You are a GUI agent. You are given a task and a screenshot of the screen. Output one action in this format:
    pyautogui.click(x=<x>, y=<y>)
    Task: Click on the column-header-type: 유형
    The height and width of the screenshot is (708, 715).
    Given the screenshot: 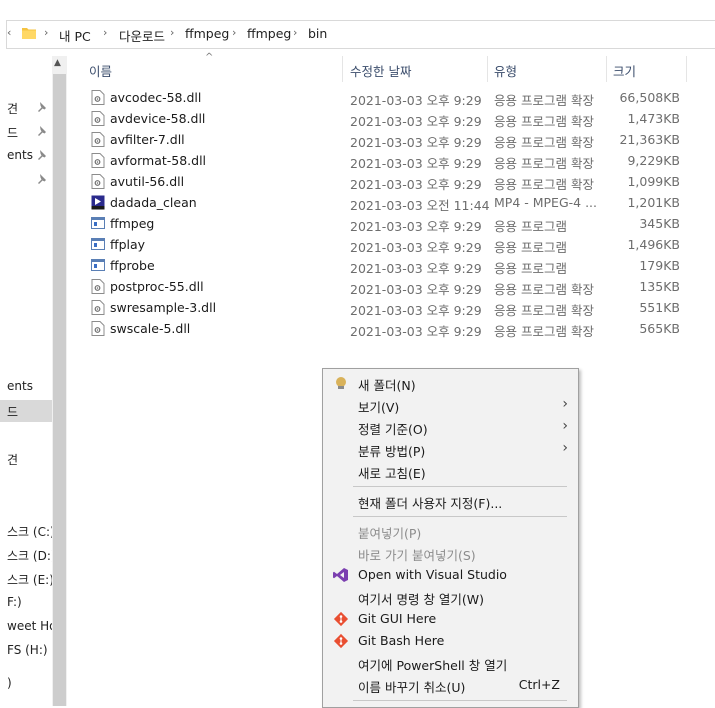 What is the action you would take?
    pyautogui.click(x=505, y=70)
    